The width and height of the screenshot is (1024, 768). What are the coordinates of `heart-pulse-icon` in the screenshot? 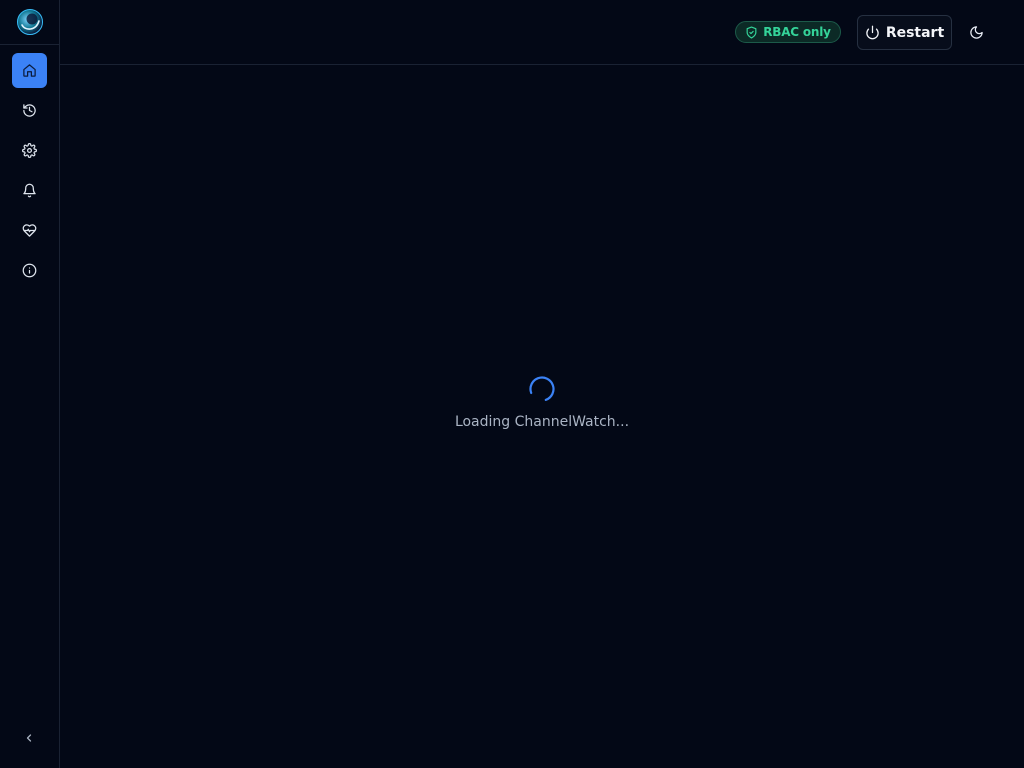 It's located at (29, 230).